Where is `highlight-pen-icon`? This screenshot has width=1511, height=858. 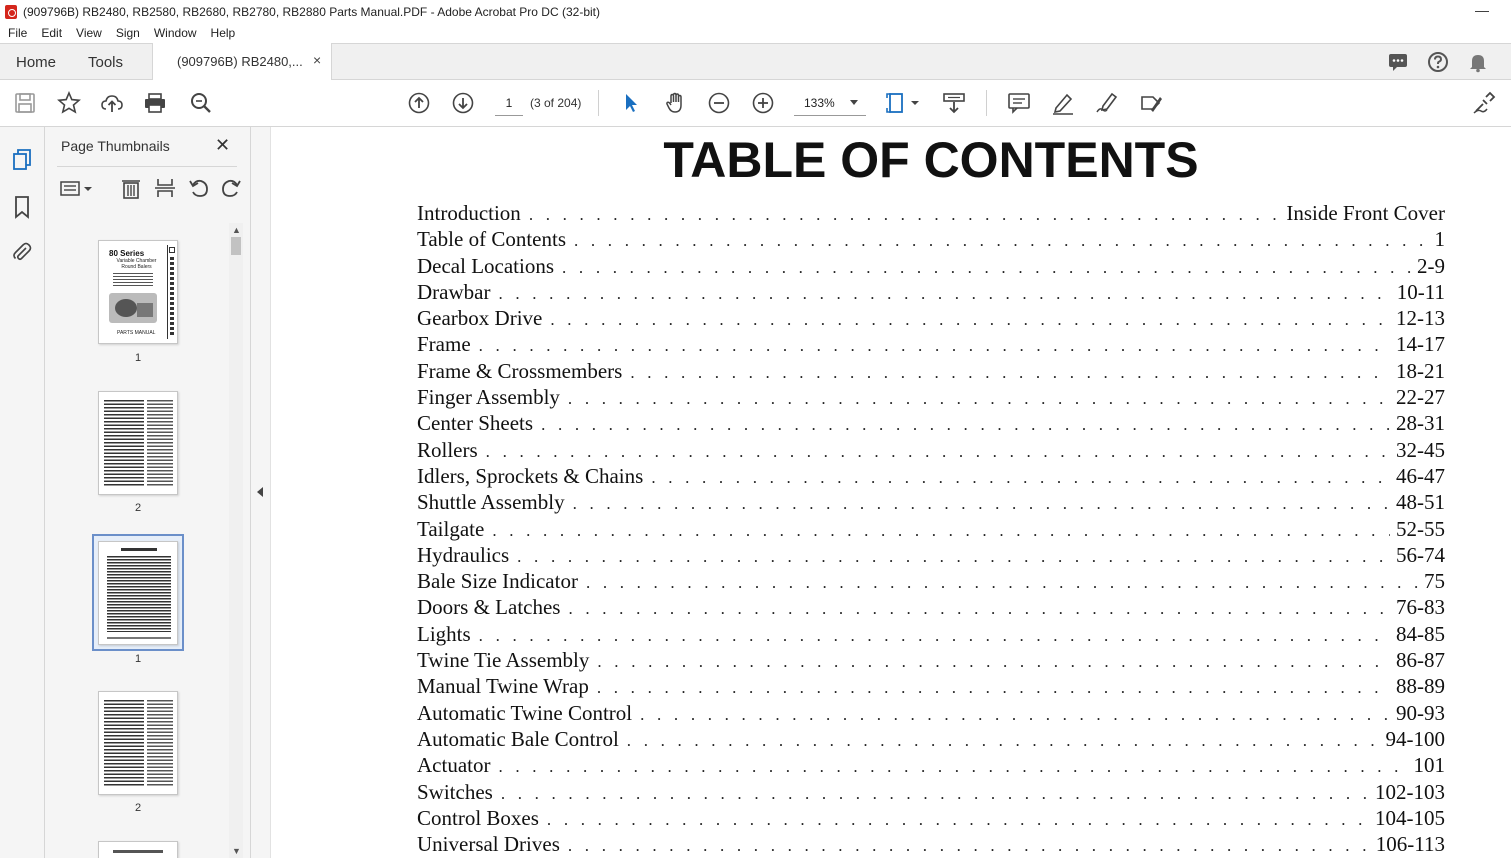 highlight-pen-icon is located at coordinates (1063, 103).